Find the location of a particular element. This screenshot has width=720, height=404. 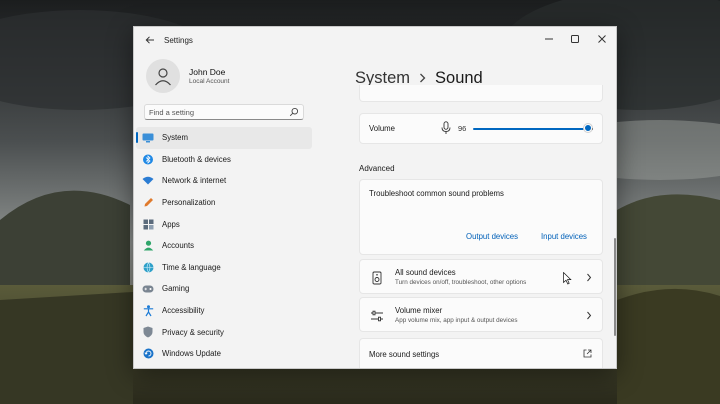

volume-card: Volume 96 is located at coordinates (481, 128).